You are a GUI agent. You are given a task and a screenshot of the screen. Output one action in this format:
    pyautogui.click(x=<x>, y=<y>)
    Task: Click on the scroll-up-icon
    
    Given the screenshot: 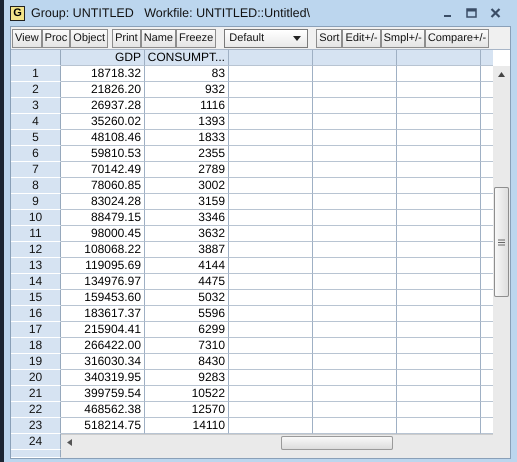 What is the action you would take?
    pyautogui.click(x=501, y=74)
    